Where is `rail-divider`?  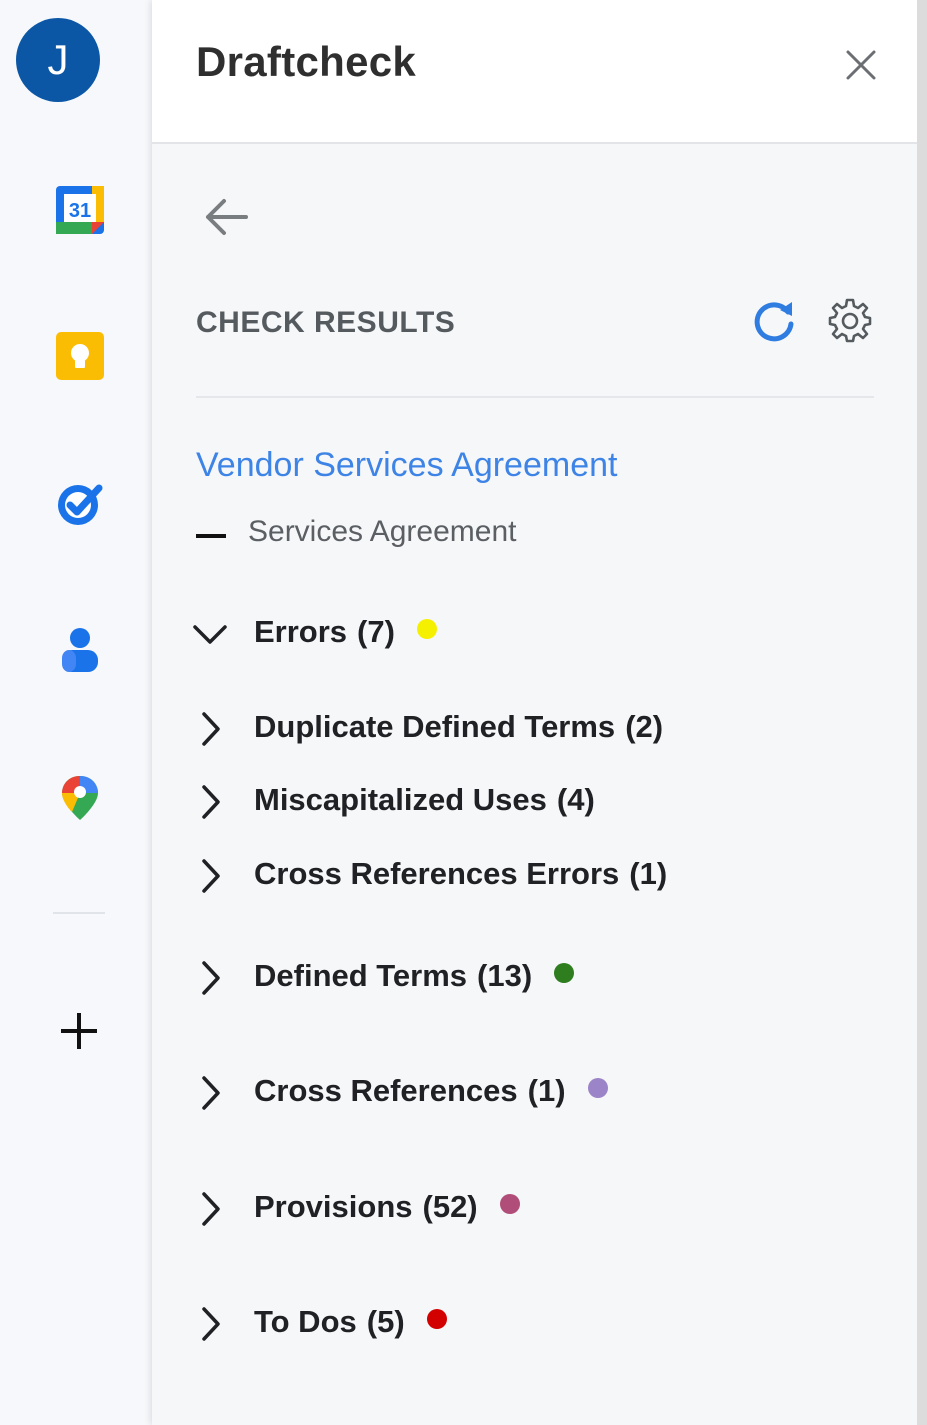 rail-divider is located at coordinates (79, 913).